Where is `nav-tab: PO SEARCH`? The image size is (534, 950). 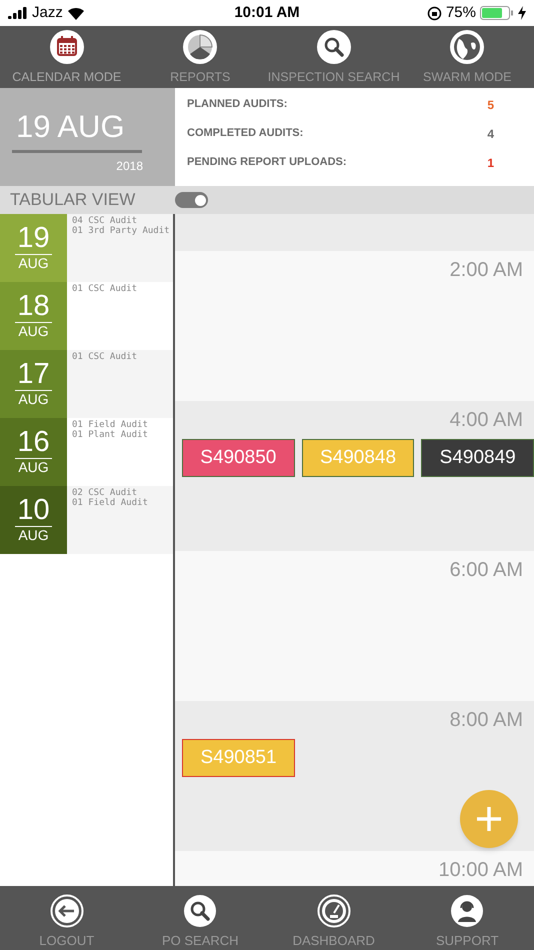 nav-tab: PO SEARCH is located at coordinates (200, 918).